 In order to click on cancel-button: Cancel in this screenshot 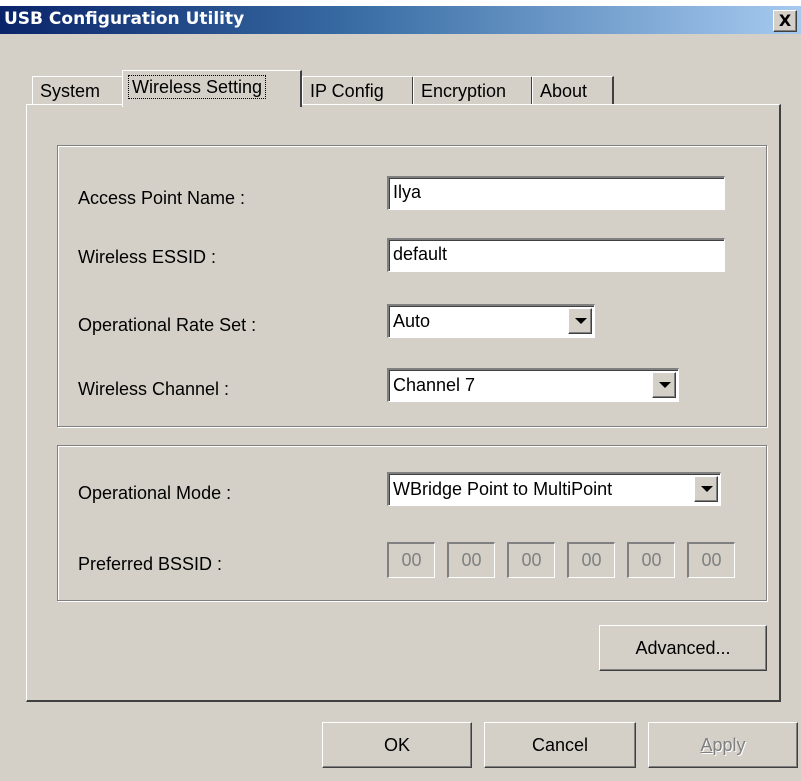, I will do `click(560, 745)`.